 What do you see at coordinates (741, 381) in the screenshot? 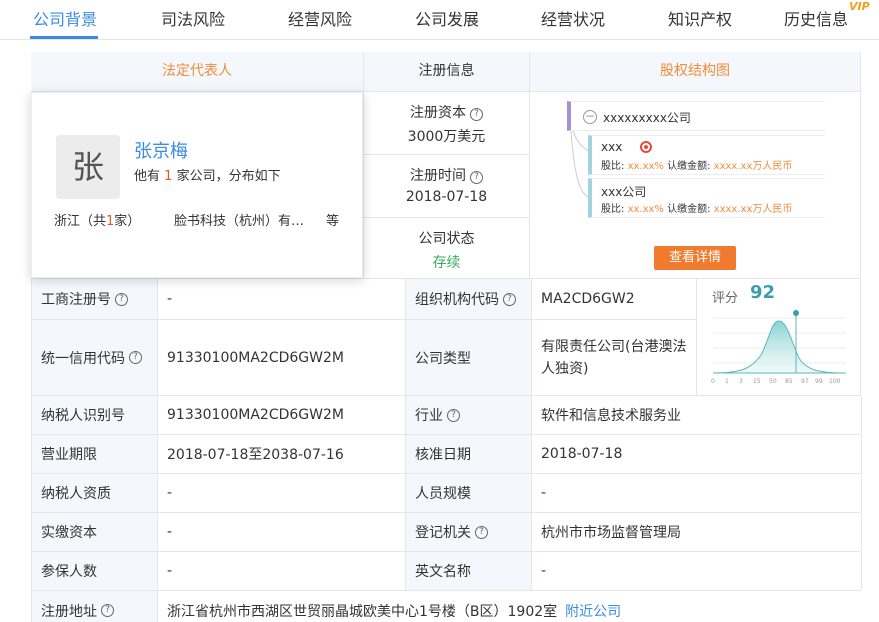
I see `axis-tick: 3` at bounding box center [741, 381].